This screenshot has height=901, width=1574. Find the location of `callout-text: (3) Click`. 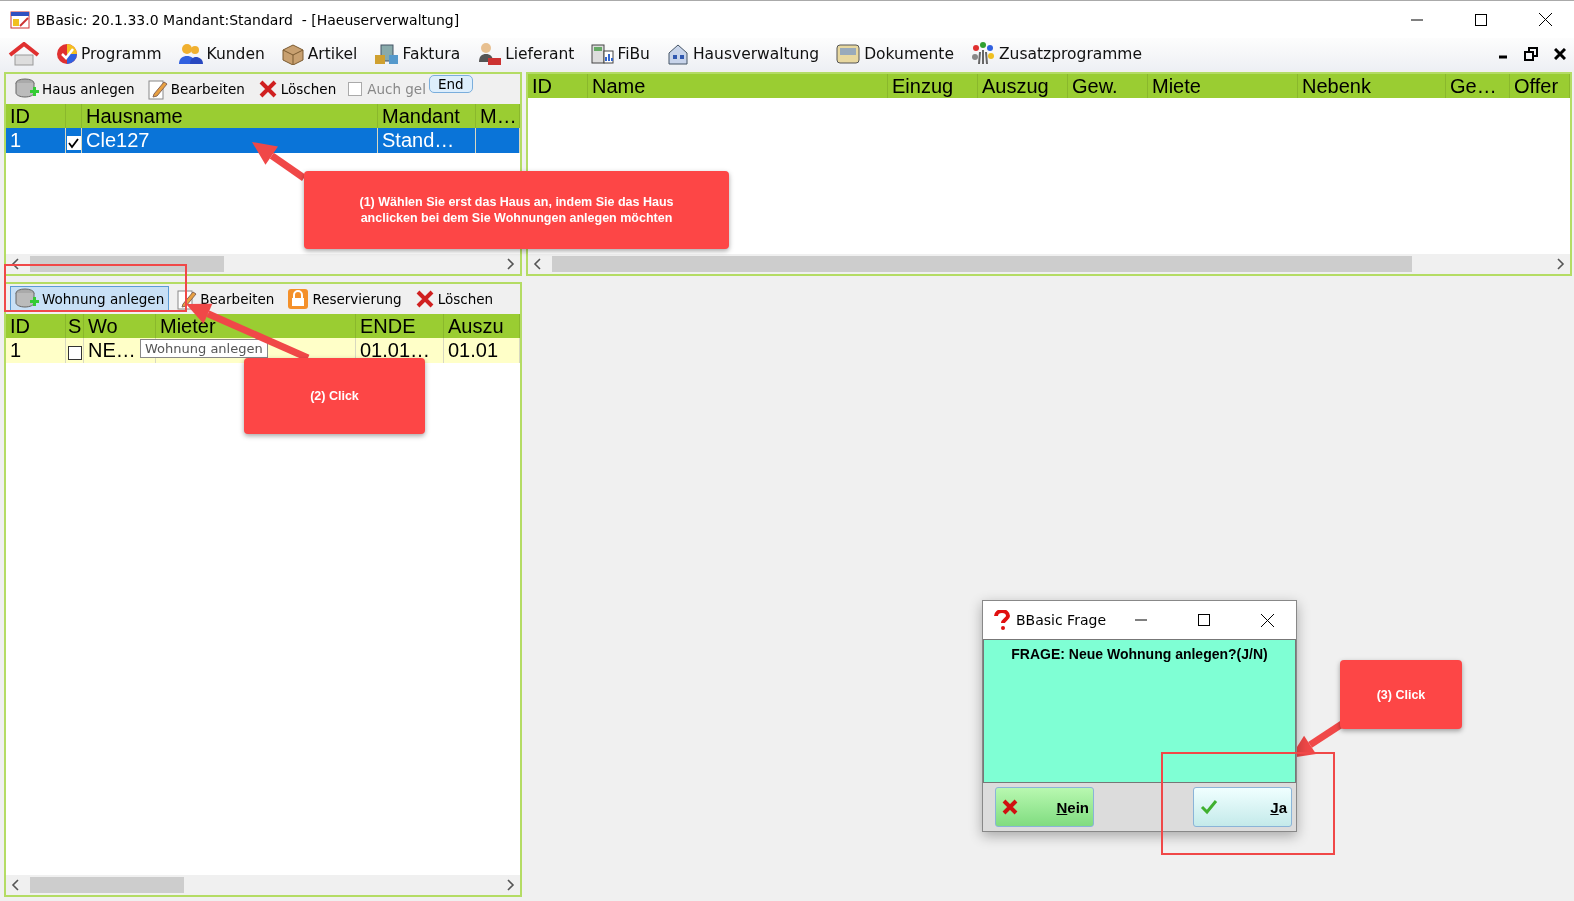

callout-text: (3) Click is located at coordinates (1401, 694).